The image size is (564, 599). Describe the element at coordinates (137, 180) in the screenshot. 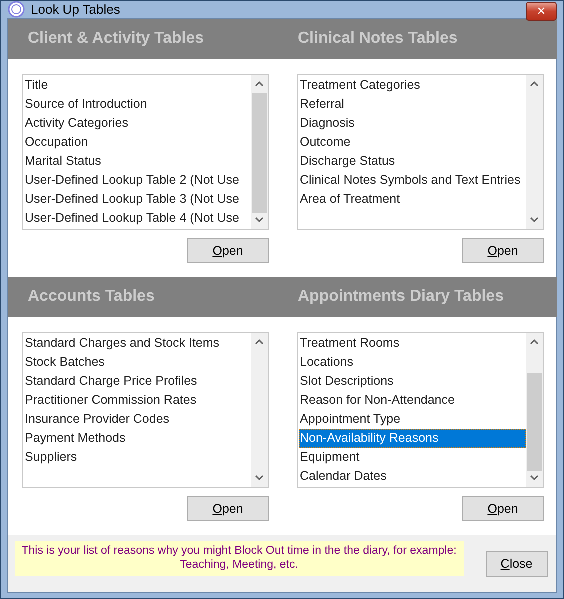

I see `list-item: User-Defined Lookup Table 2 (Not Use` at that location.